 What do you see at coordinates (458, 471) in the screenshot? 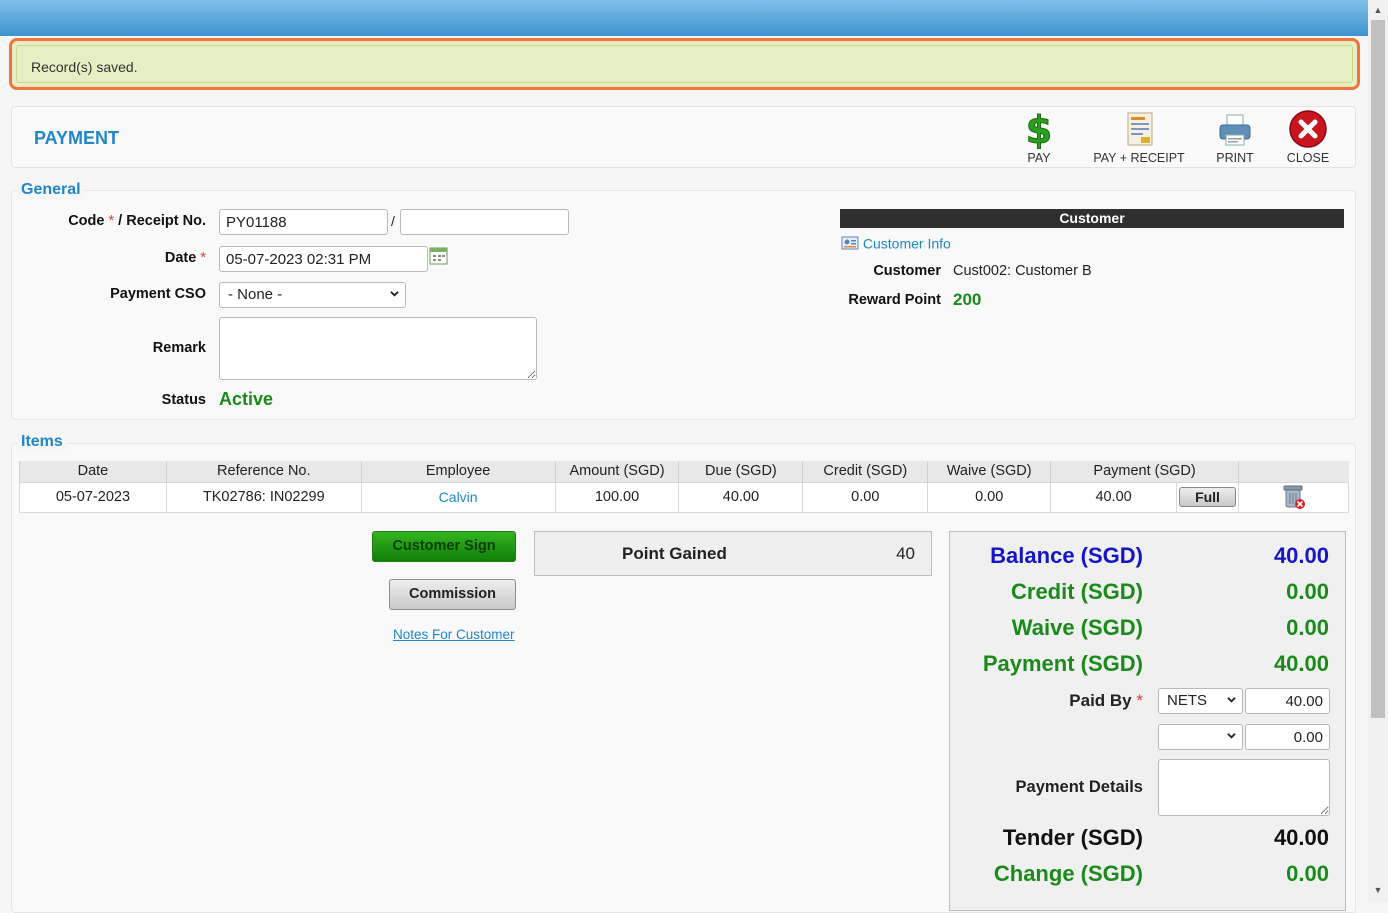
I see `col-employee: Employee` at bounding box center [458, 471].